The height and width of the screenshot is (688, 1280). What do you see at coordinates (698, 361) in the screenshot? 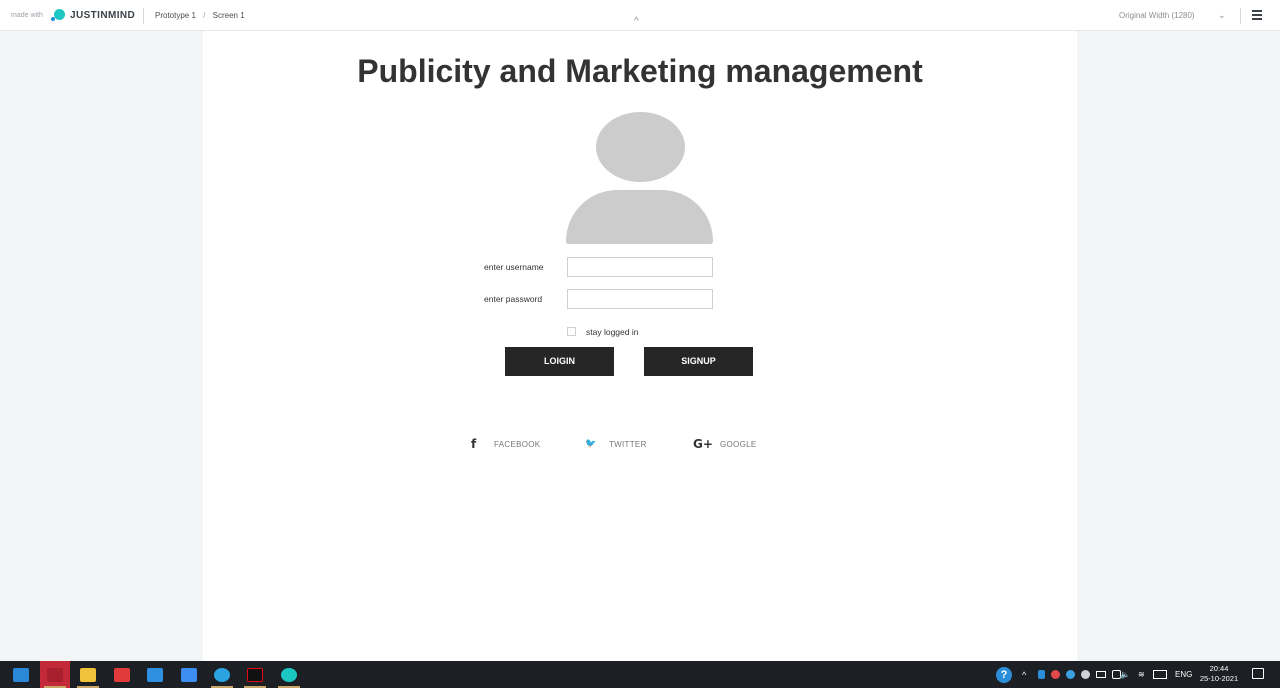
I see `signup-button: SIGNUP` at bounding box center [698, 361].